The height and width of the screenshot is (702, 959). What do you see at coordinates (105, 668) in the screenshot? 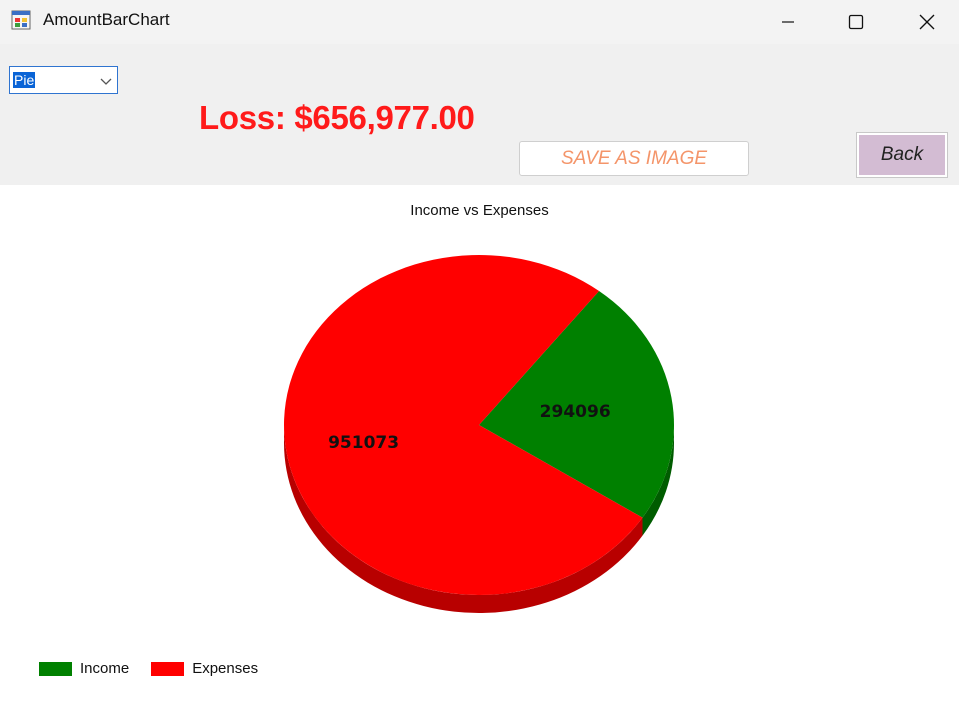
I see `legend-label-income: Income` at bounding box center [105, 668].